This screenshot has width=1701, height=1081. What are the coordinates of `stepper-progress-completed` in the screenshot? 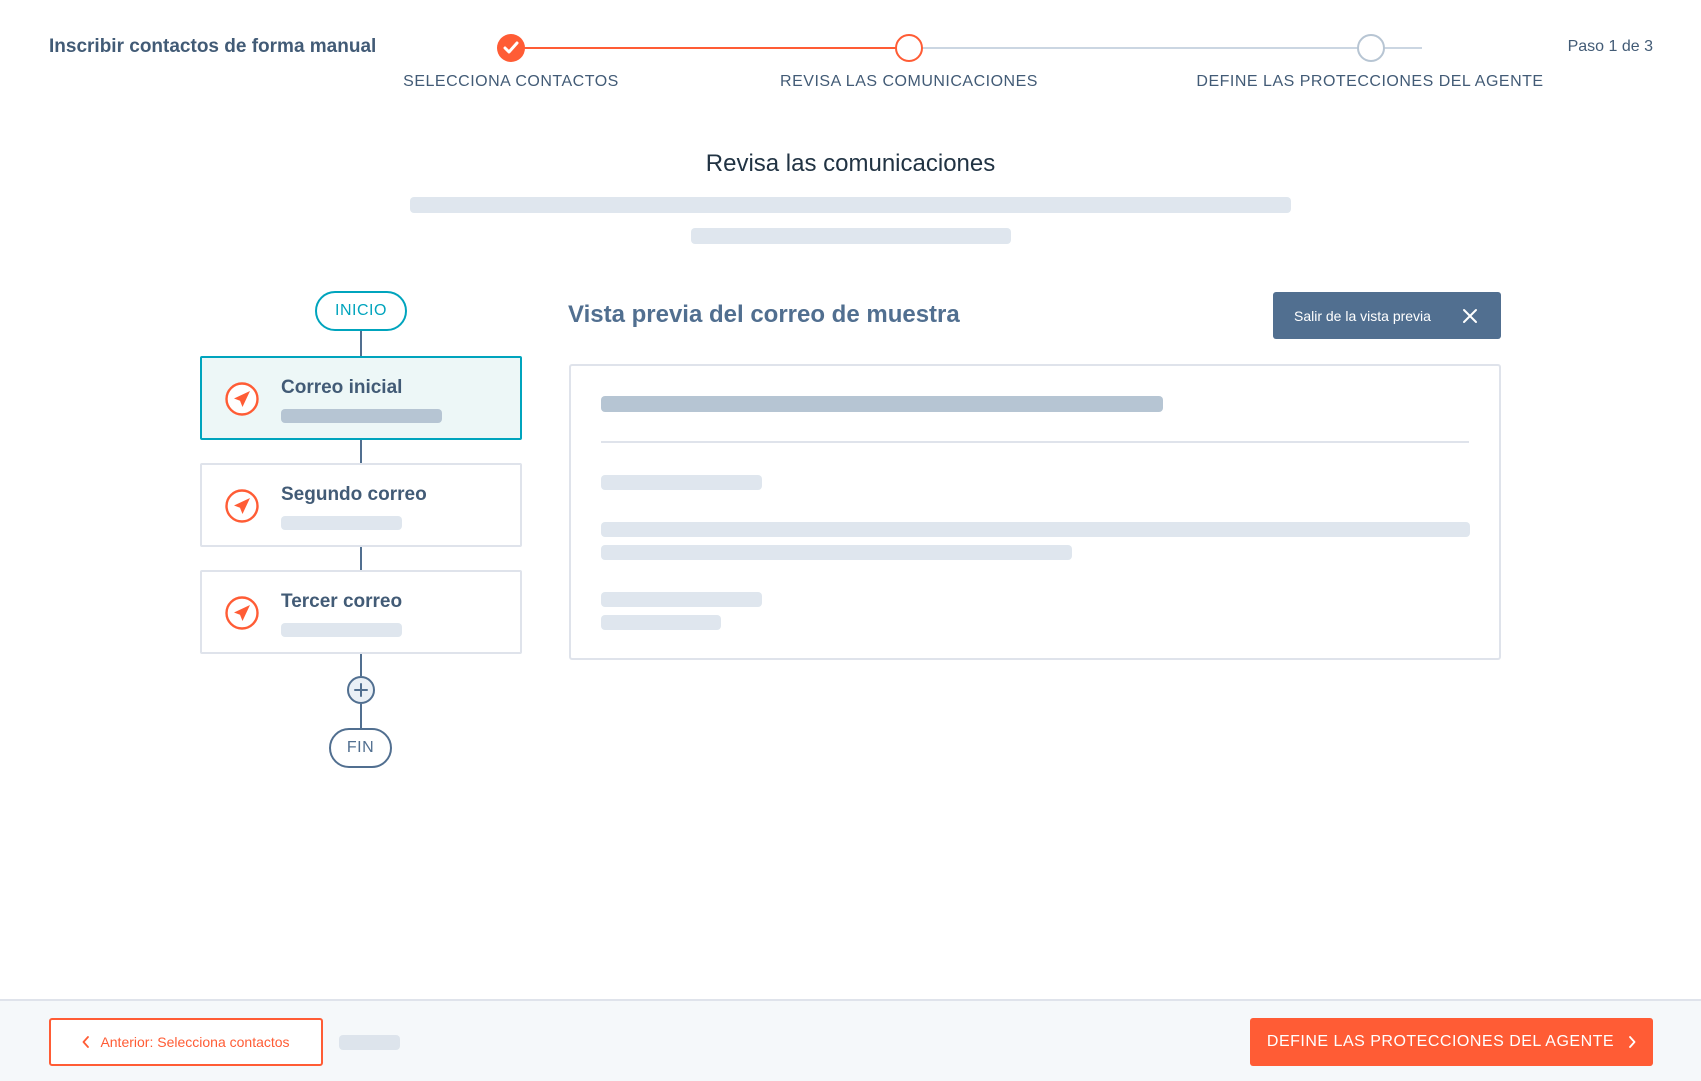 It's located at (709, 48).